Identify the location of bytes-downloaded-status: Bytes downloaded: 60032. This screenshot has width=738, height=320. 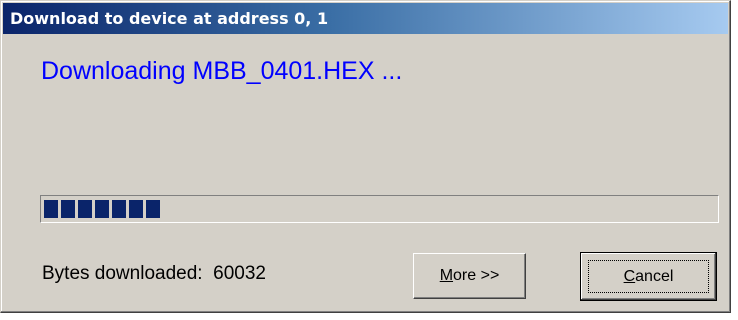
(154, 274).